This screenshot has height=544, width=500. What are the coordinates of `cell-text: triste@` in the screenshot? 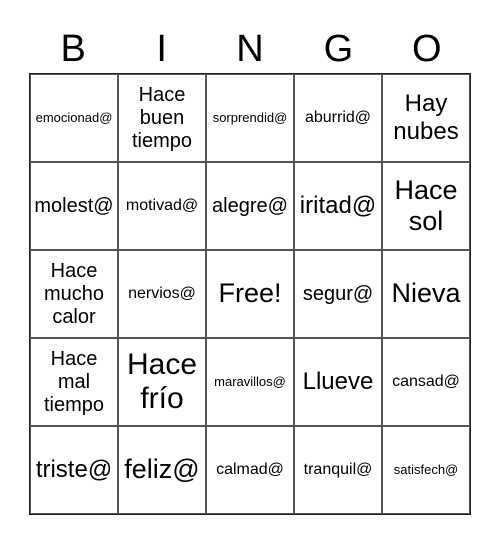 It's located at (74, 470).